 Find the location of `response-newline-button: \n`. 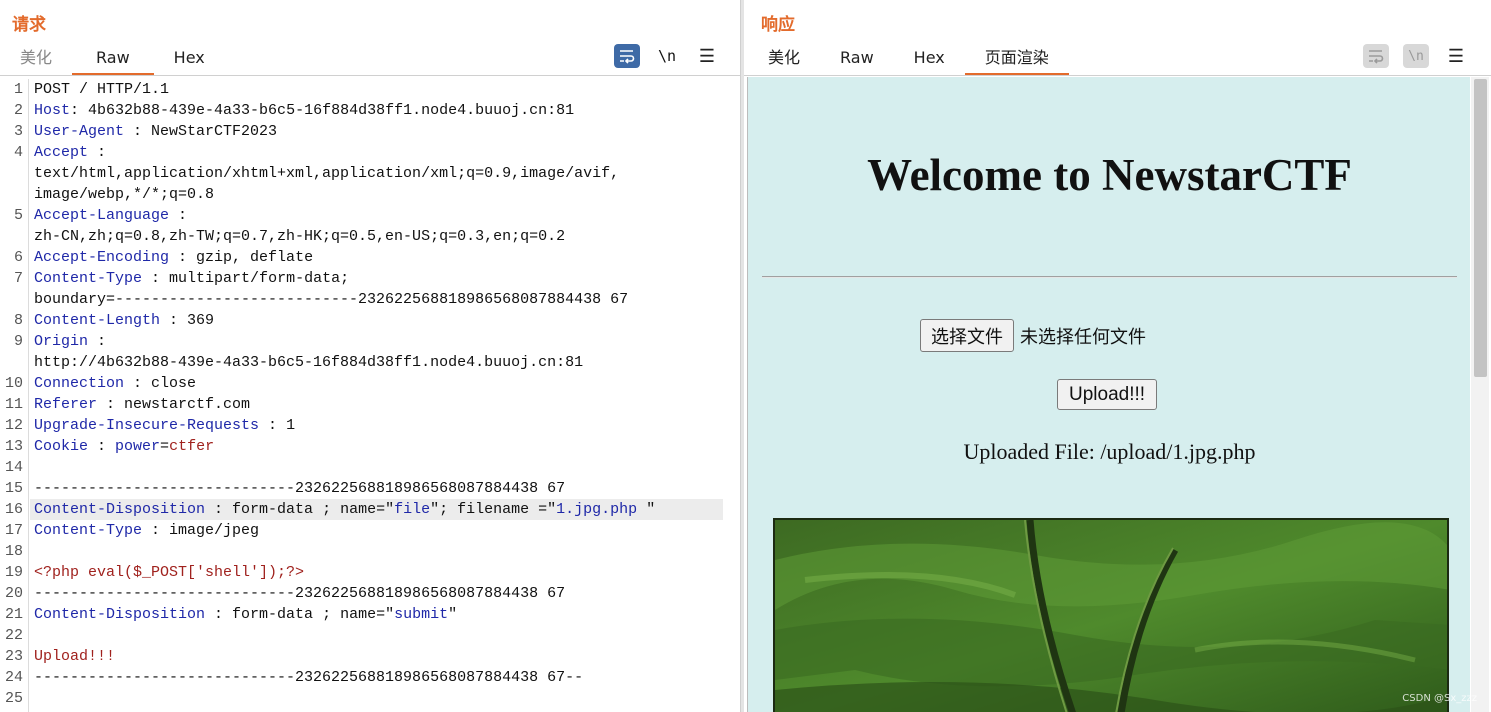

response-newline-button: \n is located at coordinates (1416, 56).